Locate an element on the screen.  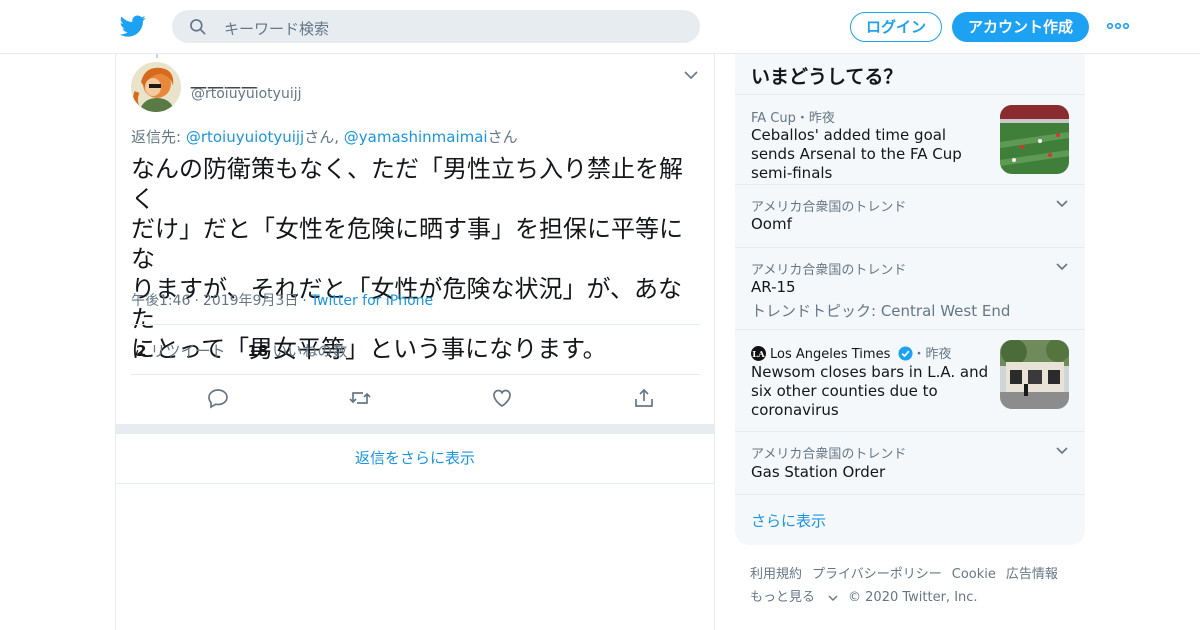
retweet-count-label: リツイート is located at coordinates (187, 351).